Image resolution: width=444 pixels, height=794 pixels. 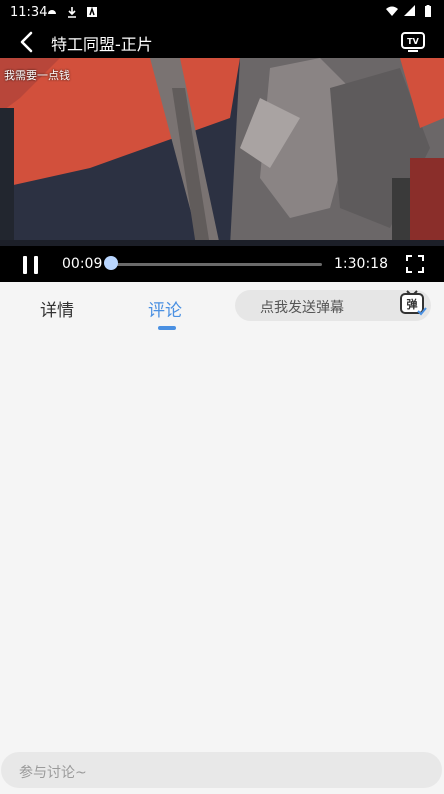 I want to click on tab-details: 详情, so click(x=57, y=308).